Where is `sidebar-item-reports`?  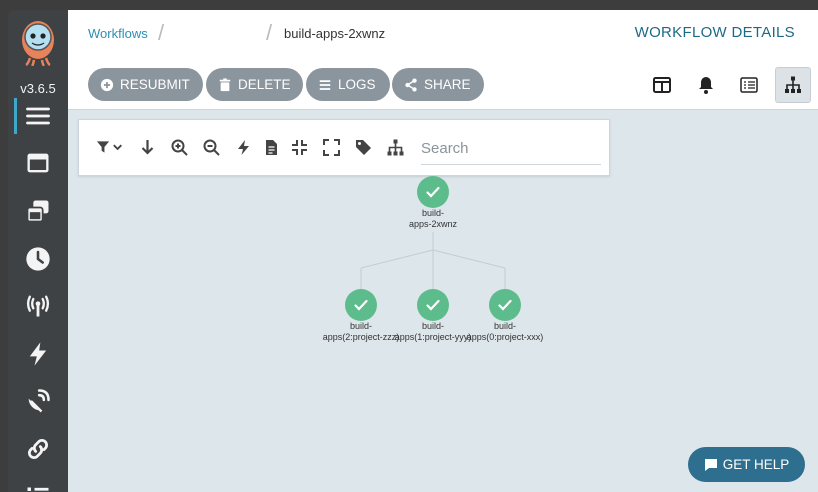 sidebar-item-reports is located at coordinates (38, 482).